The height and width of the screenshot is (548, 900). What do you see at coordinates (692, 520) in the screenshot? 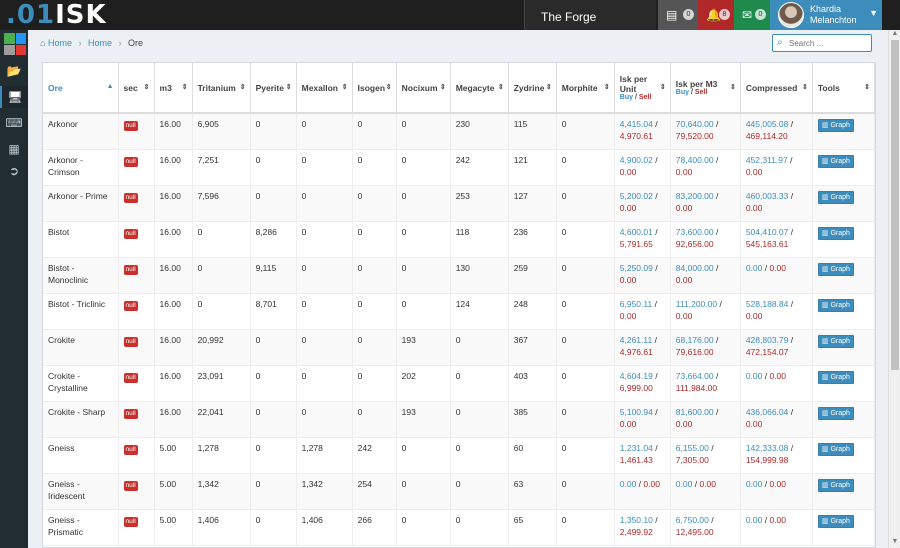
I see `m-buy-link: 6,750.00` at bounding box center [692, 520].